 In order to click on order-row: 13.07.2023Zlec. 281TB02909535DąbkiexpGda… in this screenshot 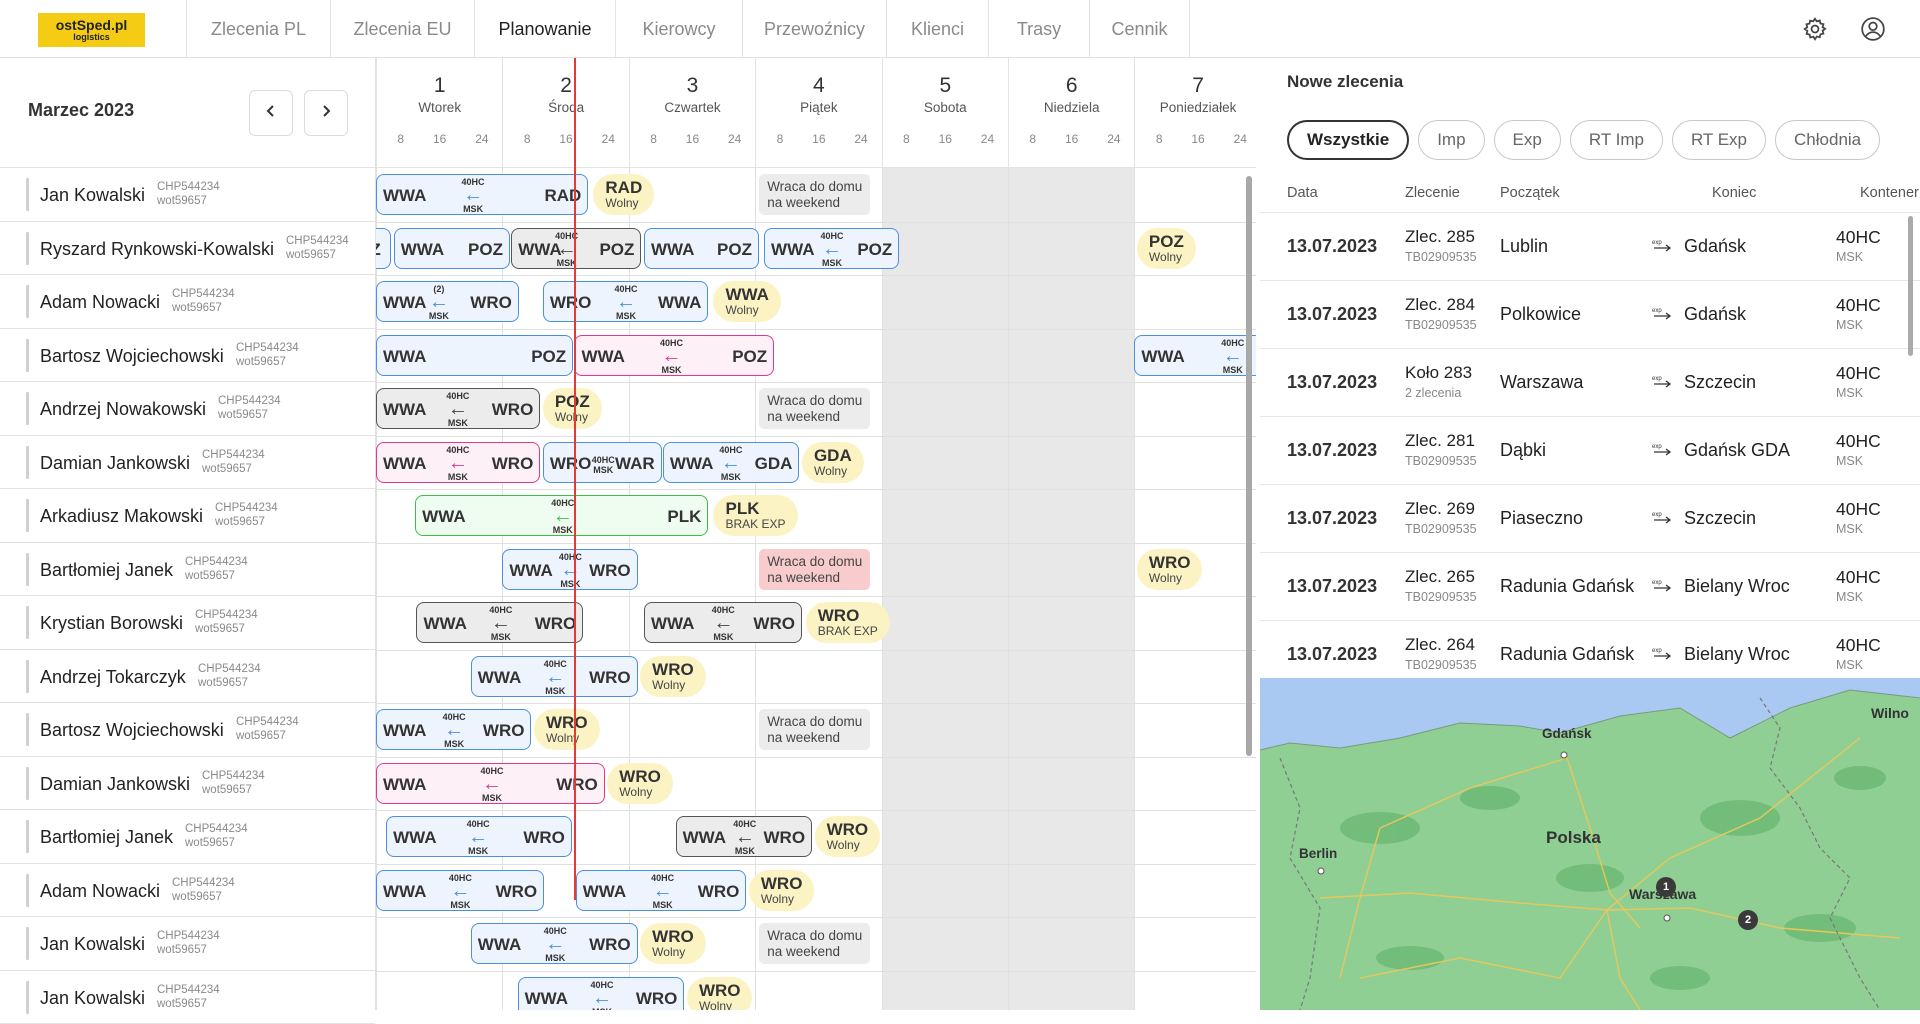, I will do `click(1590, 450)`.